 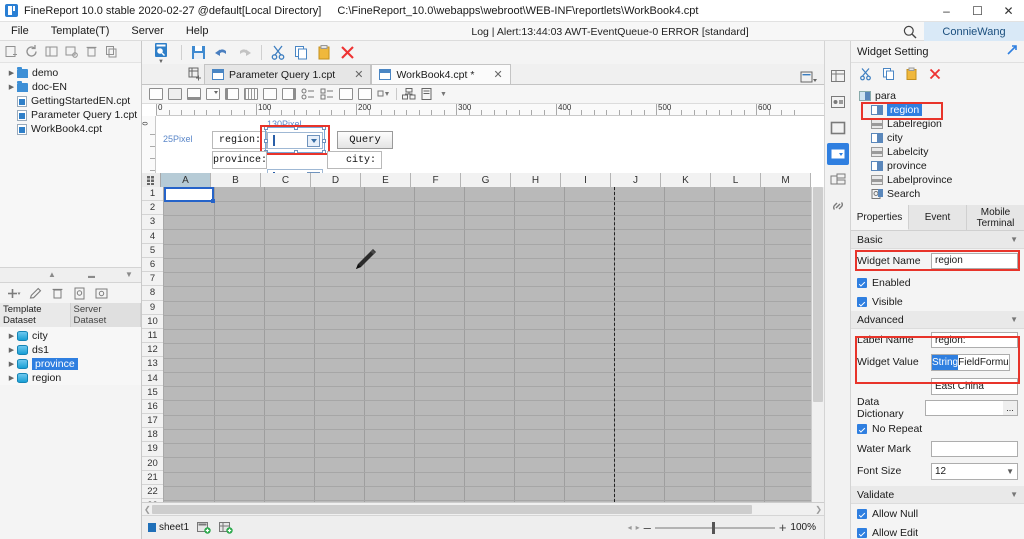 What do you see at coordinates (213, 94) in the screenshot?
I see `combo-box-icon` at bounding box center [213, 94].